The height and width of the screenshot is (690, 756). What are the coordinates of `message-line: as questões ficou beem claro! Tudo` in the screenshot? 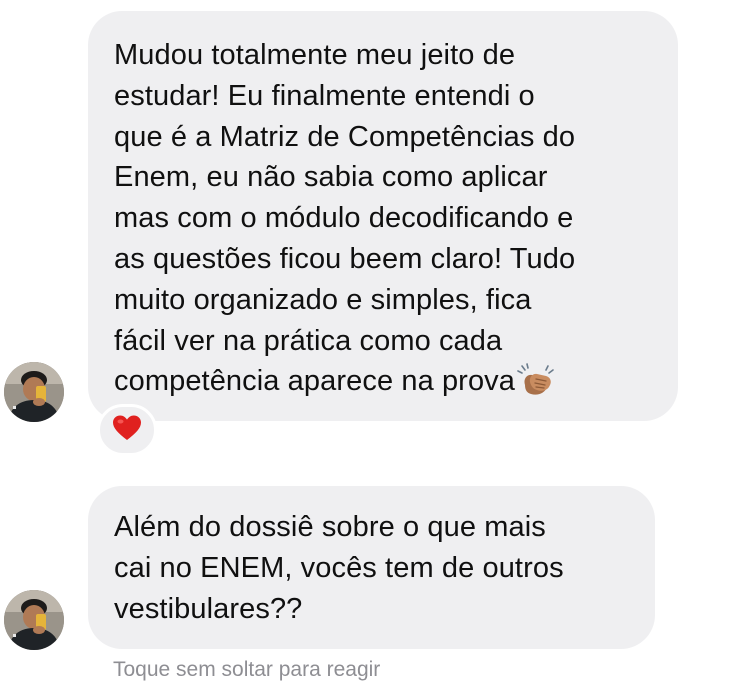 It's located at (345, 258).